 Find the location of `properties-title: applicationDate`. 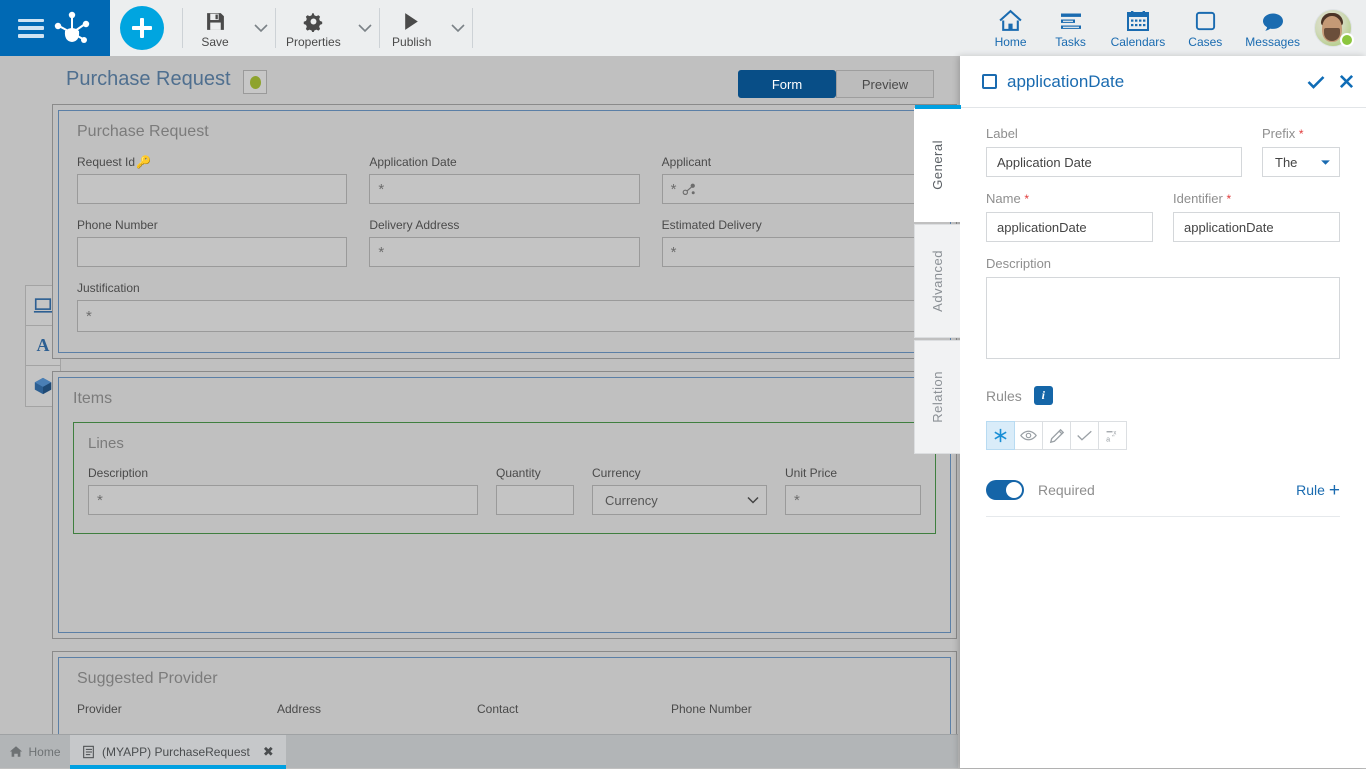

properties-title: applicationDate is located at coordinates (1066, 81).